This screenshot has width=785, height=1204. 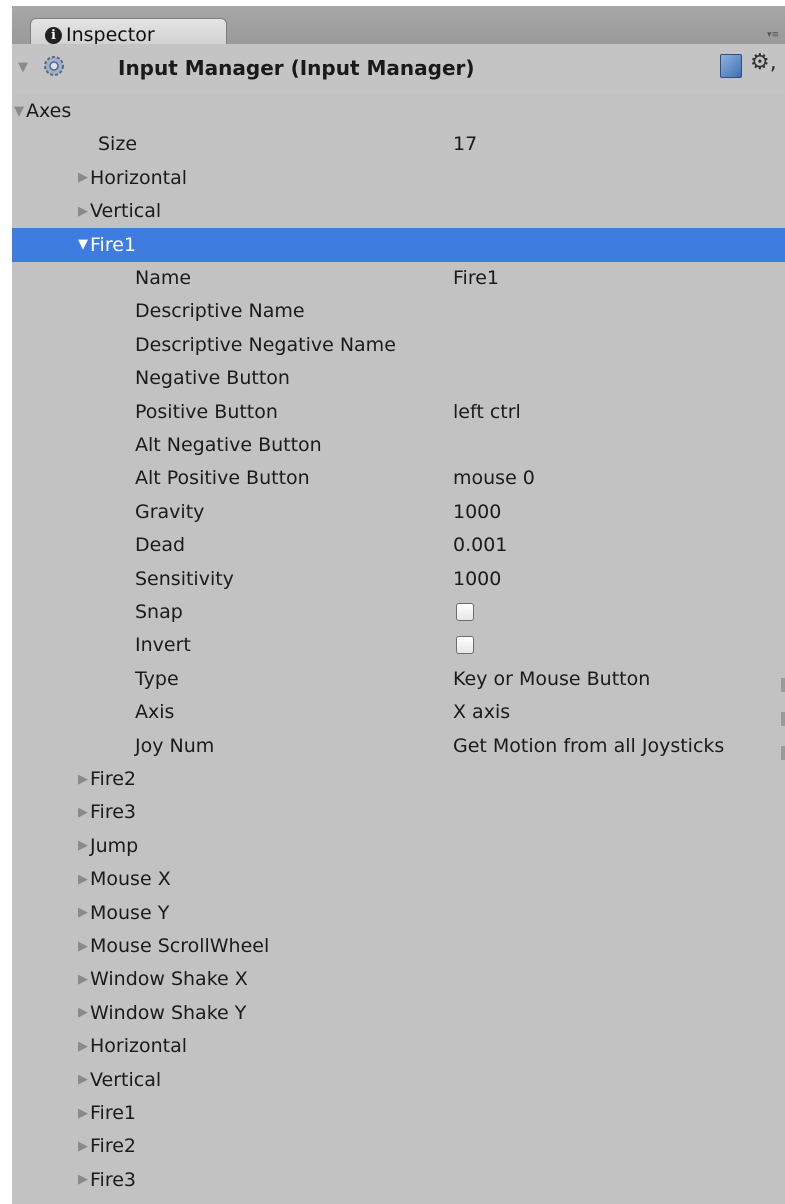 What do you see at coordinates (487, 412) in the screenshot?
I see `property-value: left ctrl` at bounding box center [487, 412].